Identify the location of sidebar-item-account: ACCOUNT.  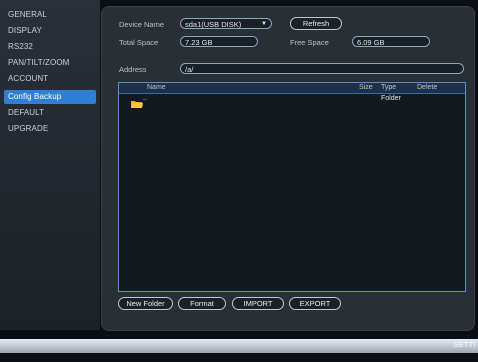
(28, 79).